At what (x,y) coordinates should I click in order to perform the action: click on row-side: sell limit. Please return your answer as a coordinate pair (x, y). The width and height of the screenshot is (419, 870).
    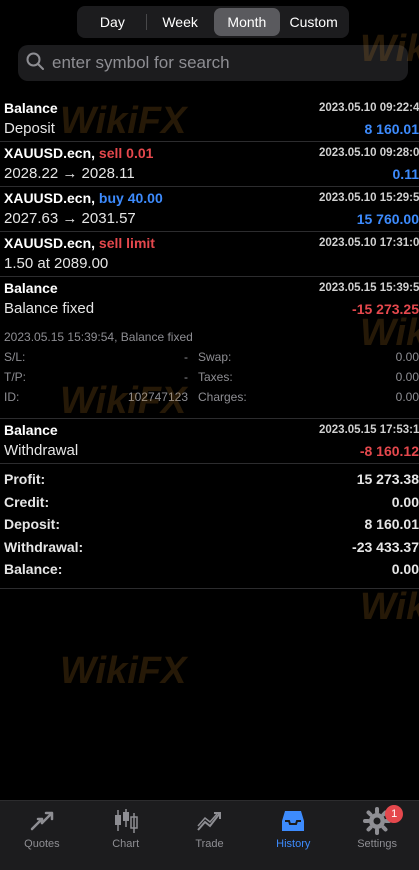
    Looking at the image, I should click on (127, 243).